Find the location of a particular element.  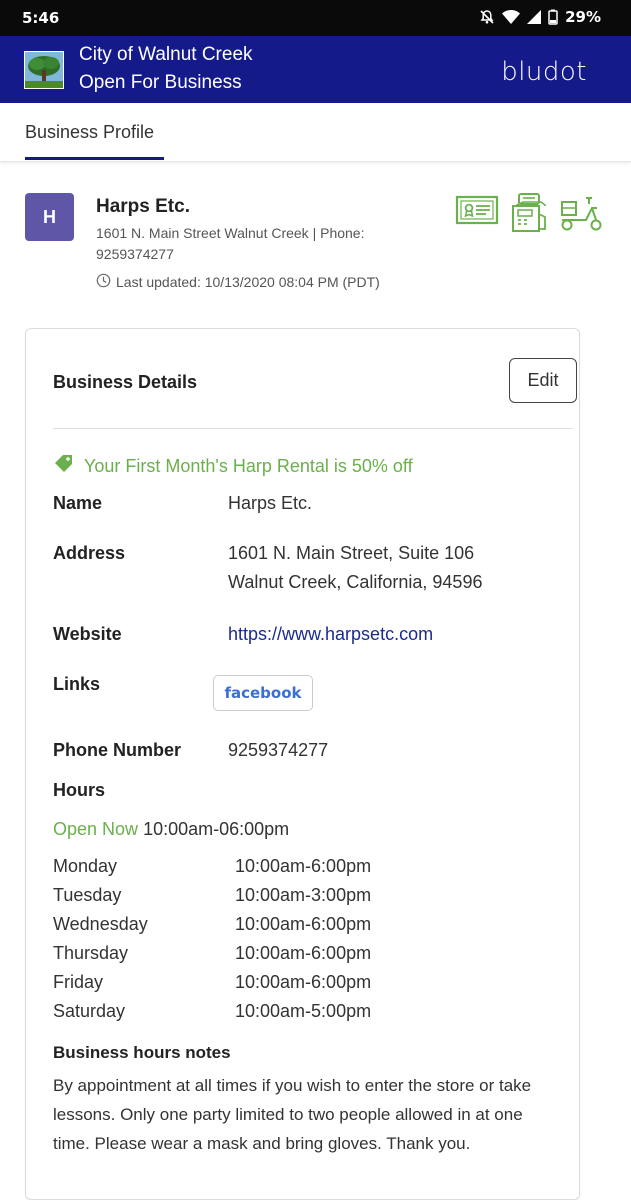

hours-row: Tuesday 10:00am-3:00pm is located at coordinates (278, 899).